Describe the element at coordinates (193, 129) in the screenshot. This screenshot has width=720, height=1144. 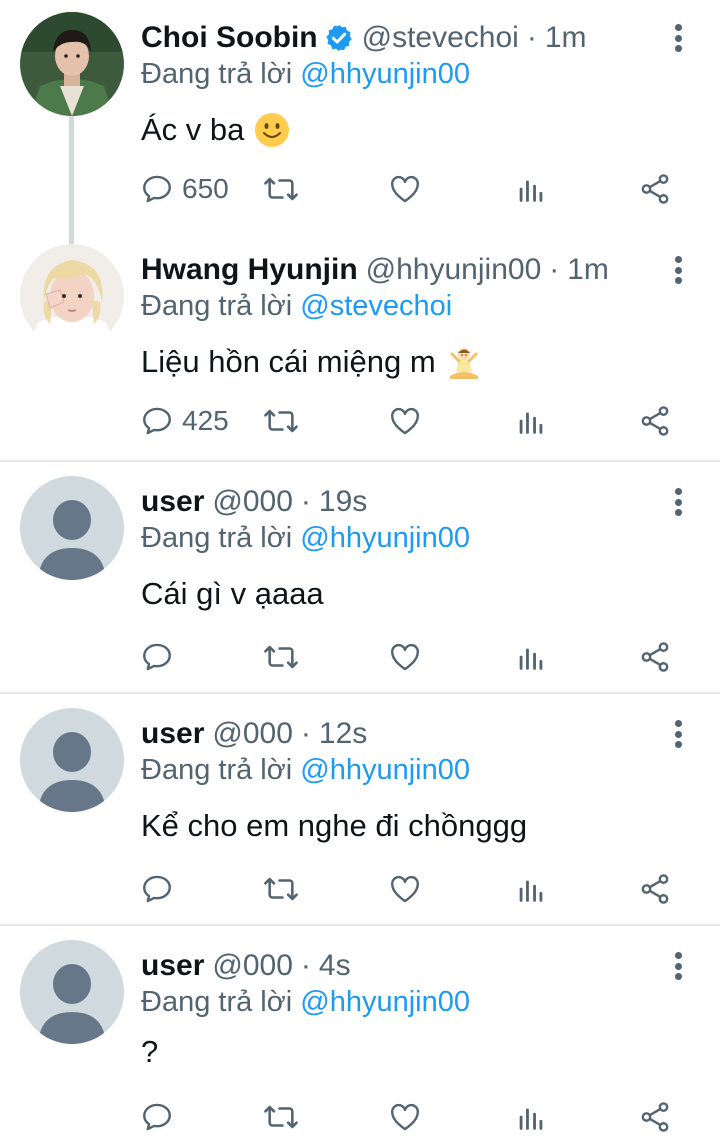
I see `tweet-text-content: Ác v ba` at that location.